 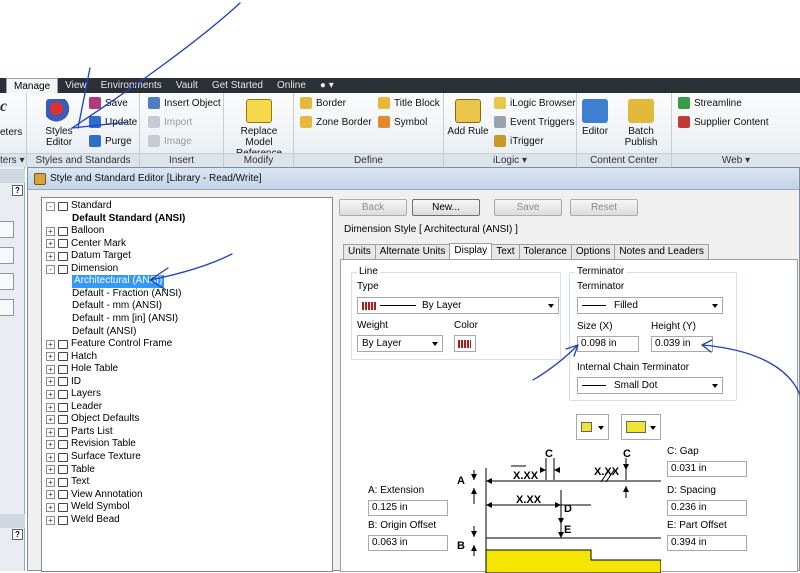 I want to click on tree-item: + Weld Bead, so click(x=83, y=520).